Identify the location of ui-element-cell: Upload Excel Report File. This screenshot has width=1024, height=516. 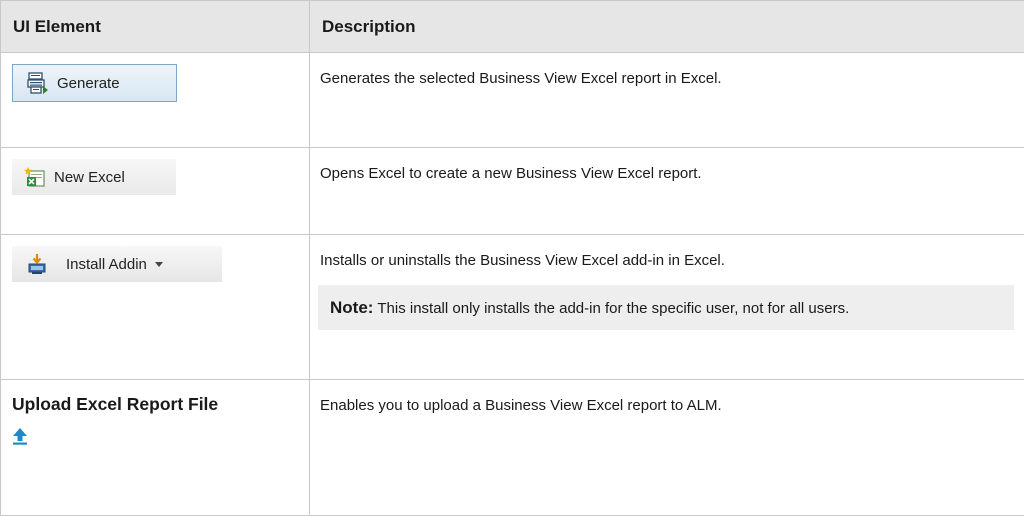
(155, 448).